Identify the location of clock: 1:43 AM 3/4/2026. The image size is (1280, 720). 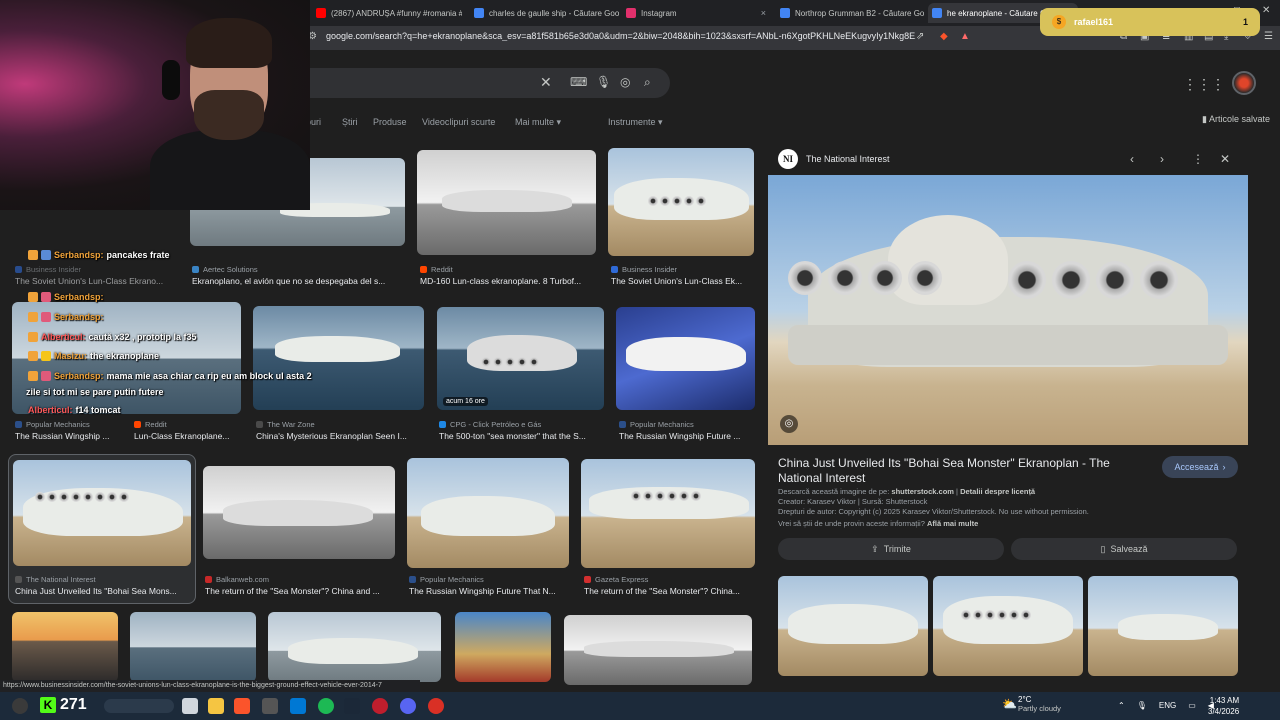
(1223, 706).